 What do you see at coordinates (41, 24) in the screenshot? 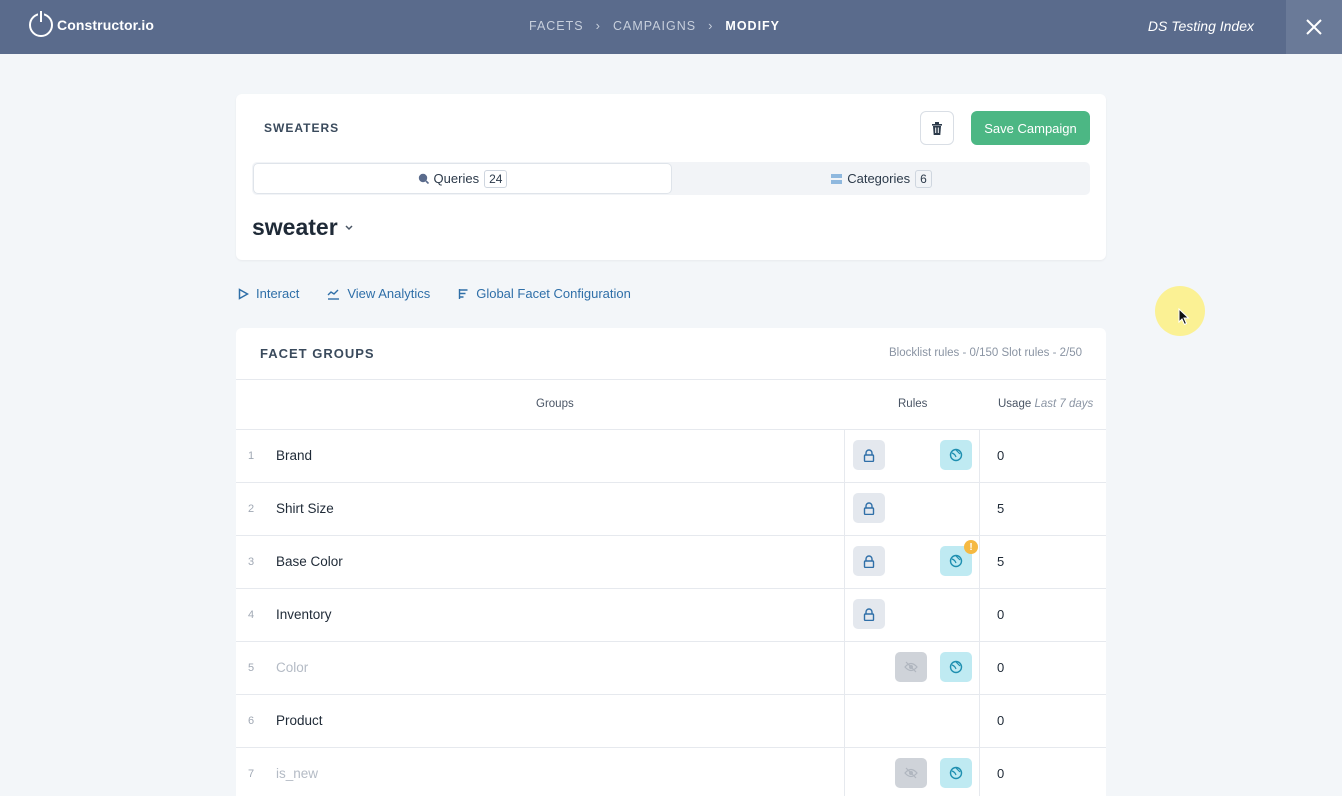
I see `power-icon` at bounding box center [41, 24].